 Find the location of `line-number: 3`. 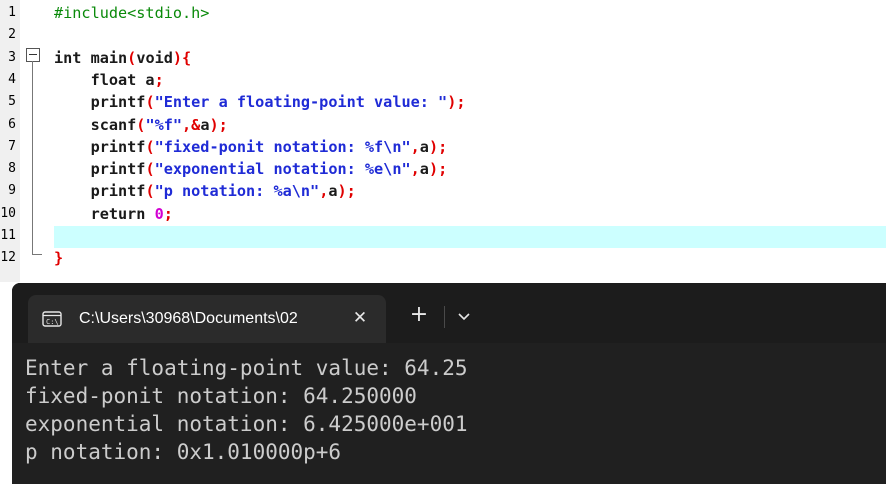

line-number: 3 is located at coordinates (12, 57).